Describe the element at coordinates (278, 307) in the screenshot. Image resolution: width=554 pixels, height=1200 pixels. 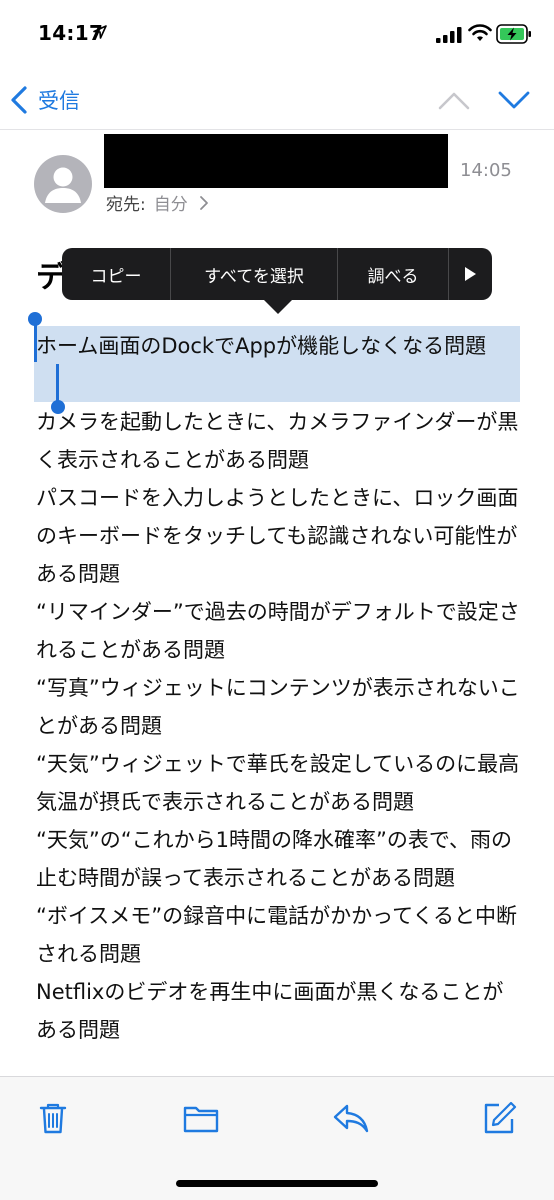
I see `menu-pointer` at that location.